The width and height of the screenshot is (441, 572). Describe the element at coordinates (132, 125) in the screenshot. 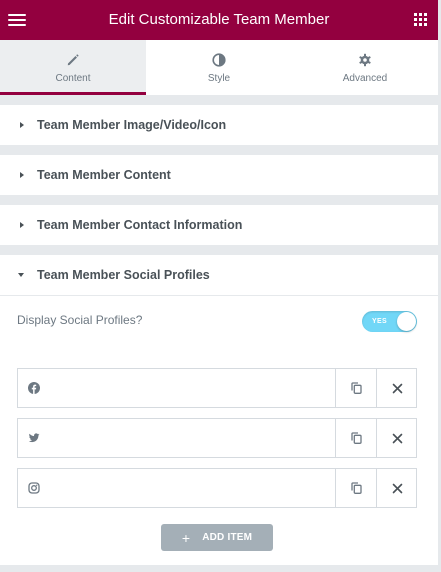

I see `section-title: Team Member Image/Video/Icon` at that location.